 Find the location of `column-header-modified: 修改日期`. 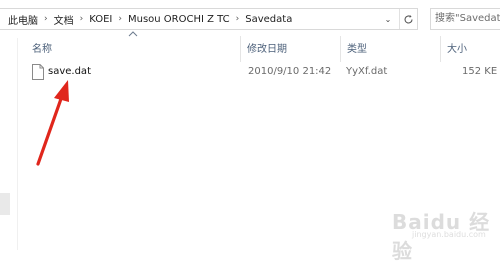

column-header-modified: 修改日期 is located at coordinates (267, 48).